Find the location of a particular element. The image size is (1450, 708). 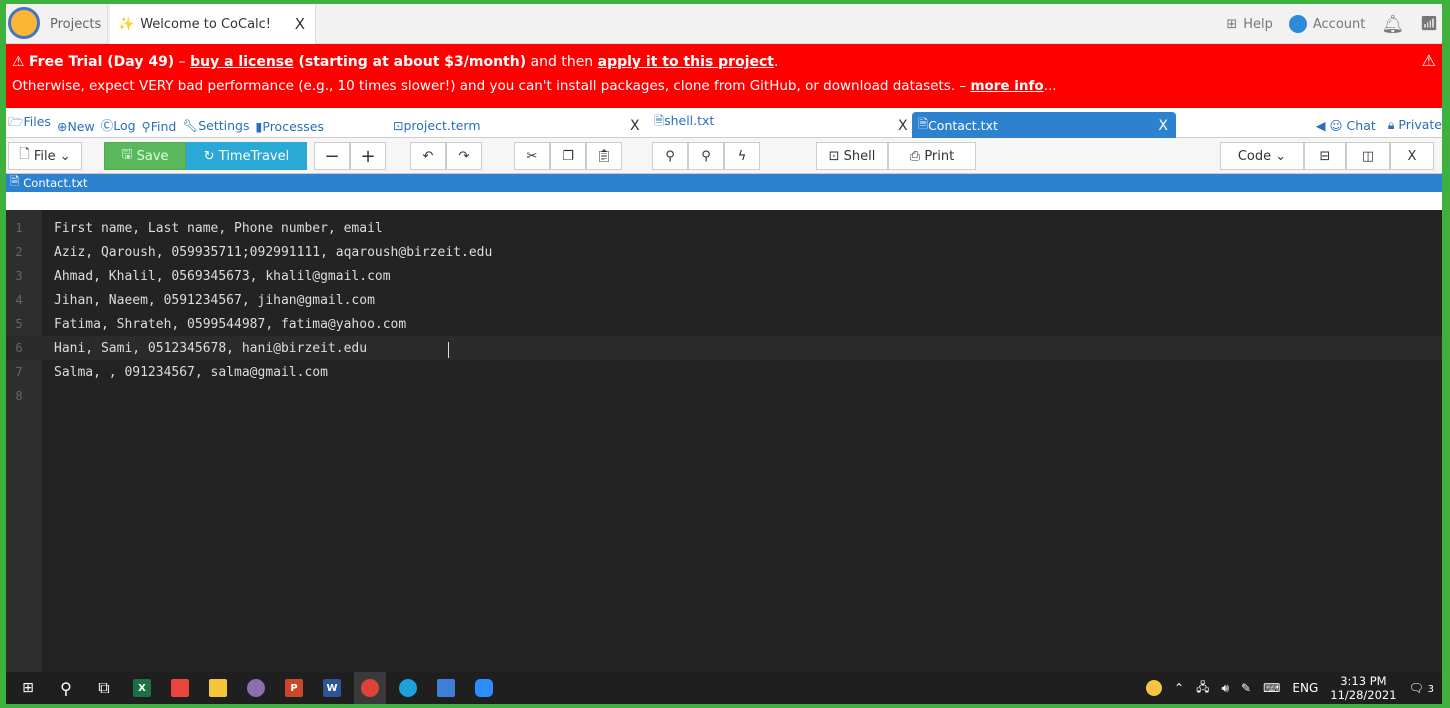

print-button: ⎙ Print is located at coordinates (932, 156).